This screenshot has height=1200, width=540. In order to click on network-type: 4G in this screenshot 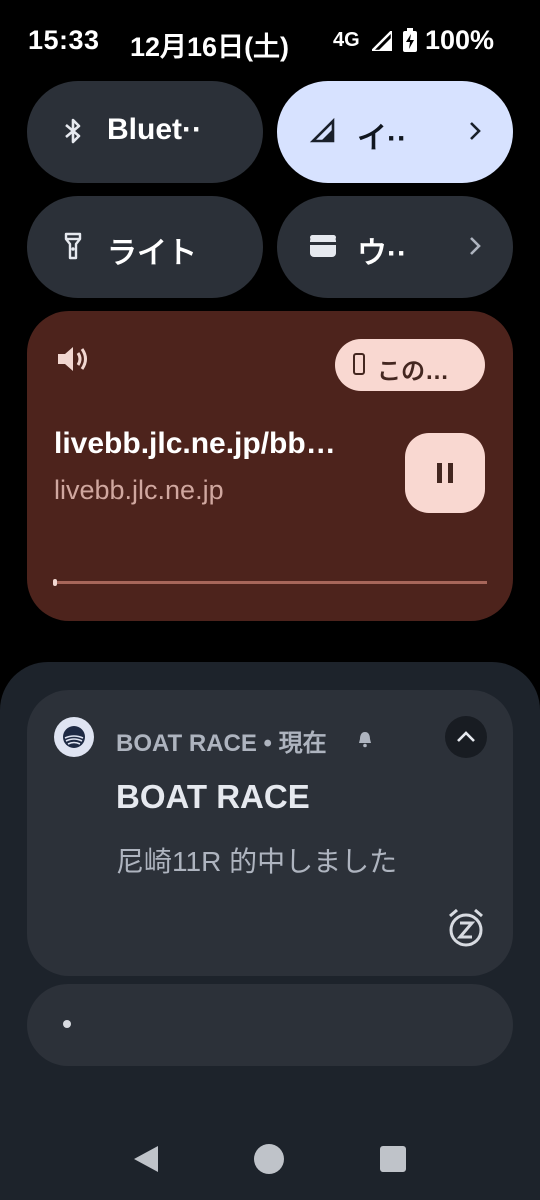, I will do `click(346, 40)`.